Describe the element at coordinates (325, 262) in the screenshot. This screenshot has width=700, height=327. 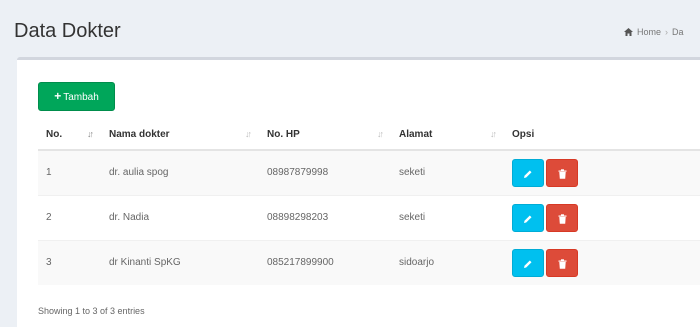
I see `cell-hp: 085217899900` at that location.